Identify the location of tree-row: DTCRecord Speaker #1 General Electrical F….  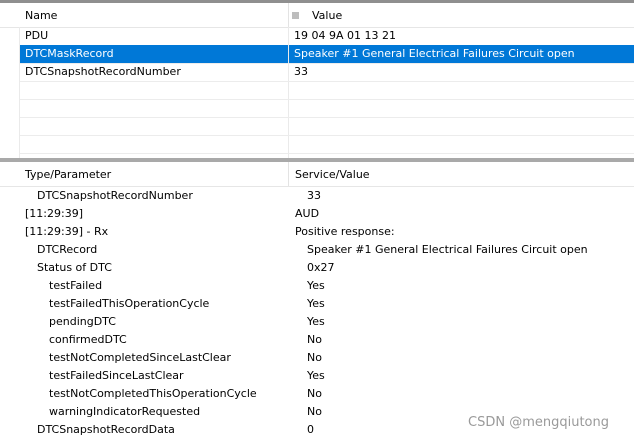
(317, 250).